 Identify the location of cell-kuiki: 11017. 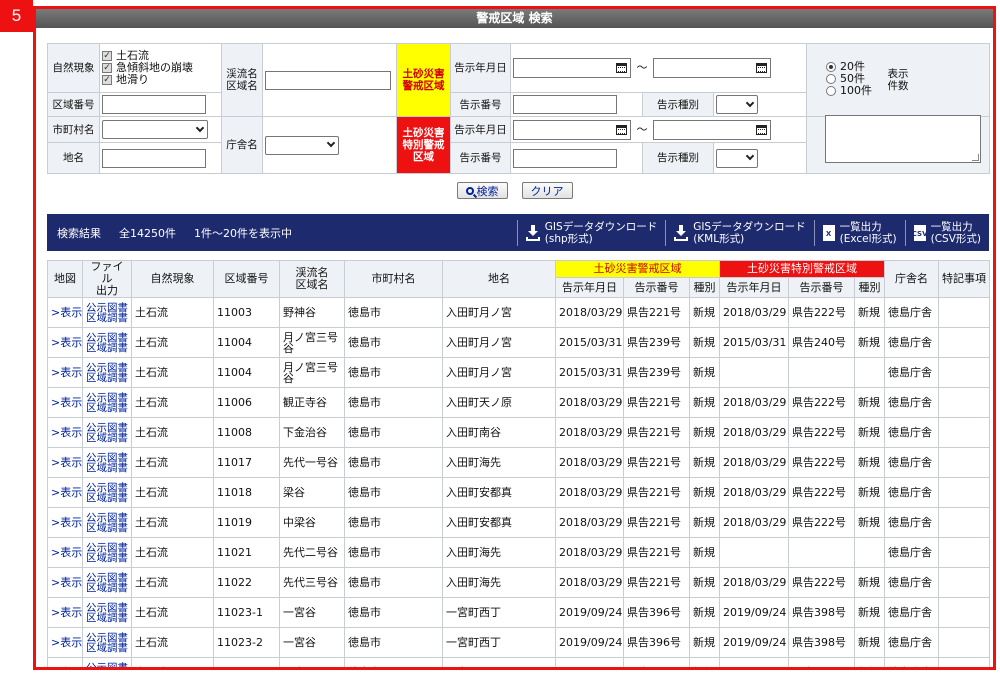
(246, 462).